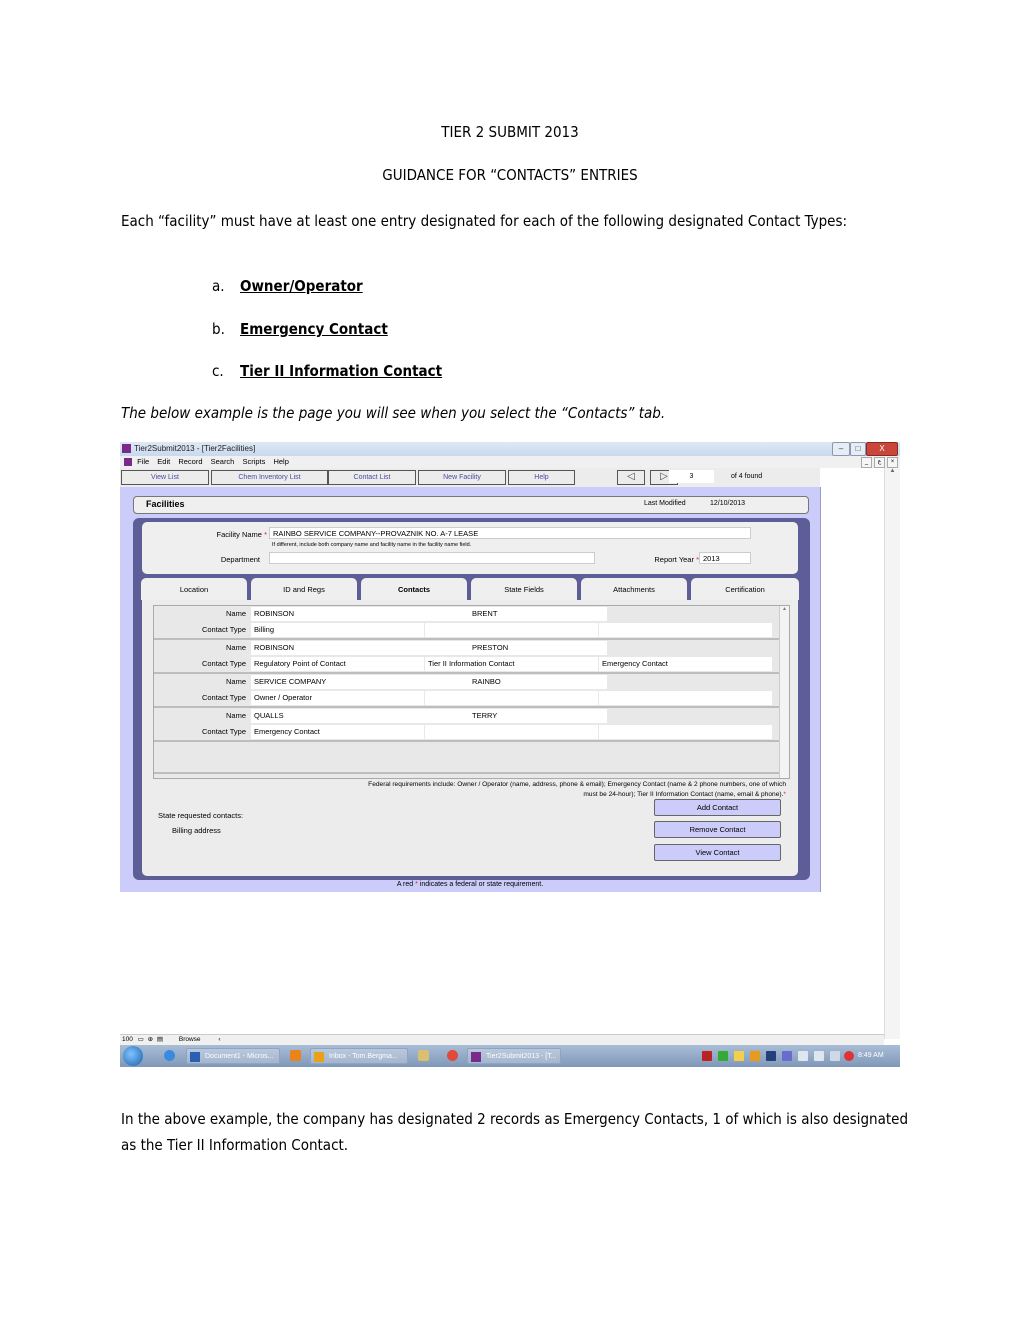  What do you see at coordinates (739, 1056) in the screenshot?
I see `tray-mail-icon` at bounding box center [739, 1056].